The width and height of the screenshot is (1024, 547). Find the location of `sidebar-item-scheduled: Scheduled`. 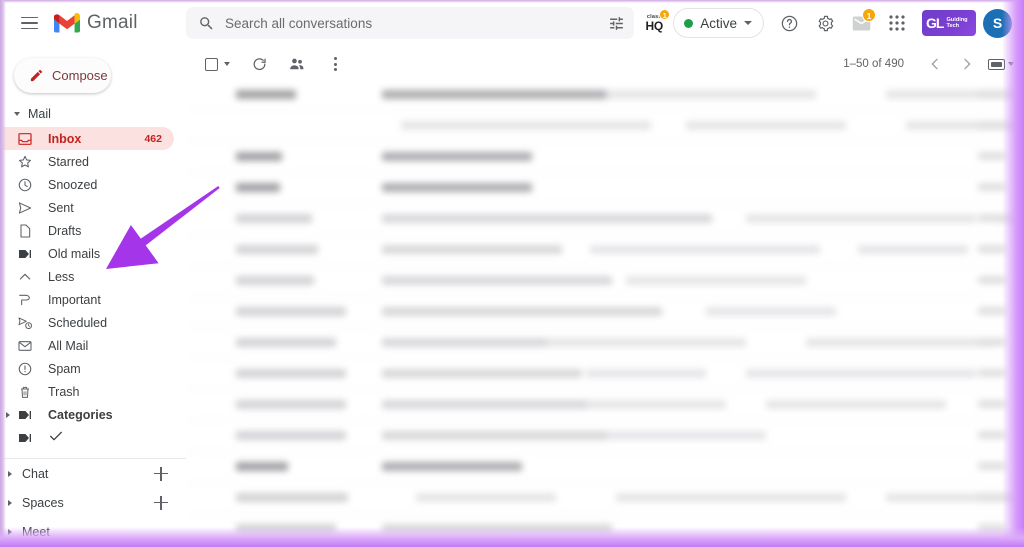

sidebar-item-scheduled: Scheduled is located at coordinates (87, 322).